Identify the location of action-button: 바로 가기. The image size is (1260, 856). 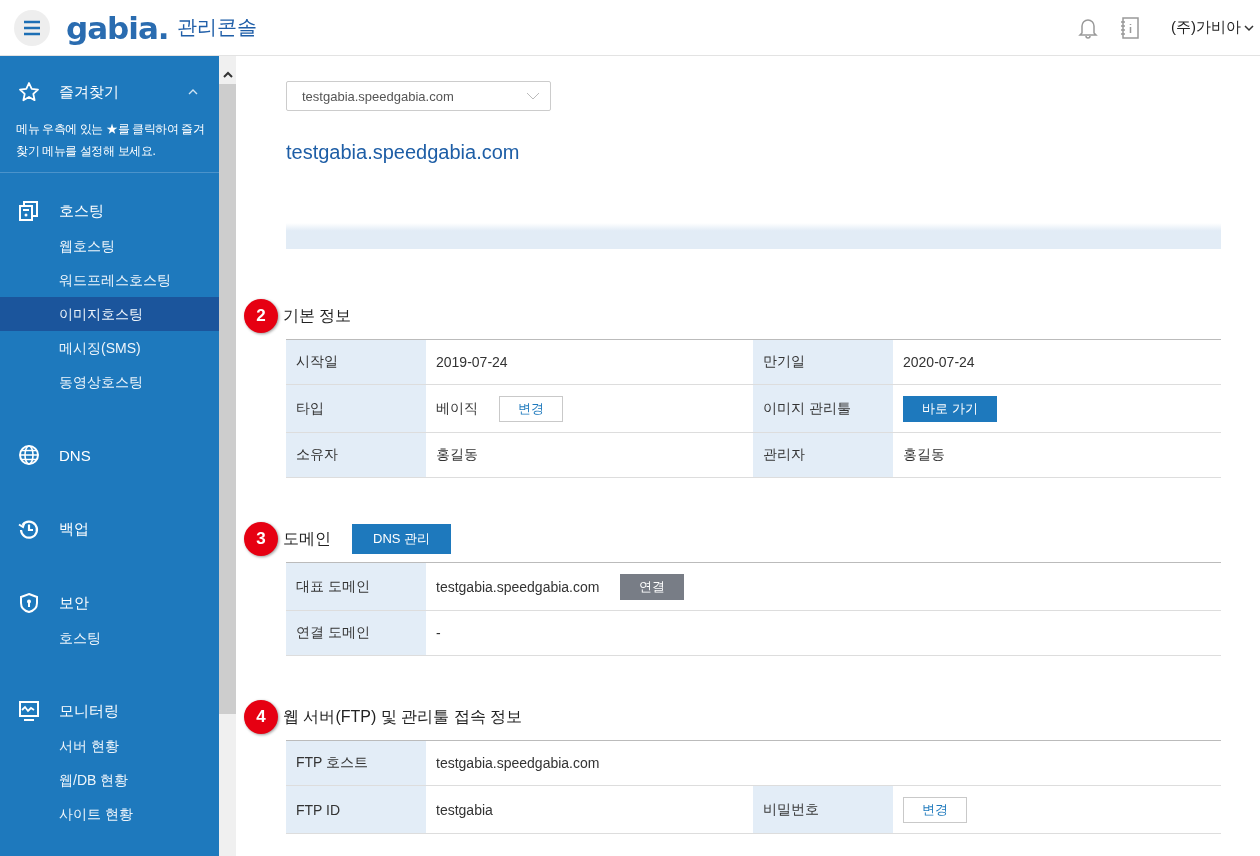
(950, 408).